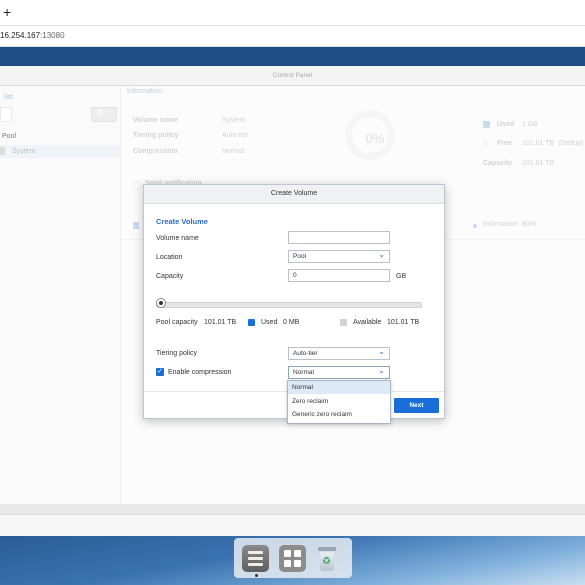 The width and height of the screenshot is (585, 585). I want to click on volume-name-input, so click(339, 237).